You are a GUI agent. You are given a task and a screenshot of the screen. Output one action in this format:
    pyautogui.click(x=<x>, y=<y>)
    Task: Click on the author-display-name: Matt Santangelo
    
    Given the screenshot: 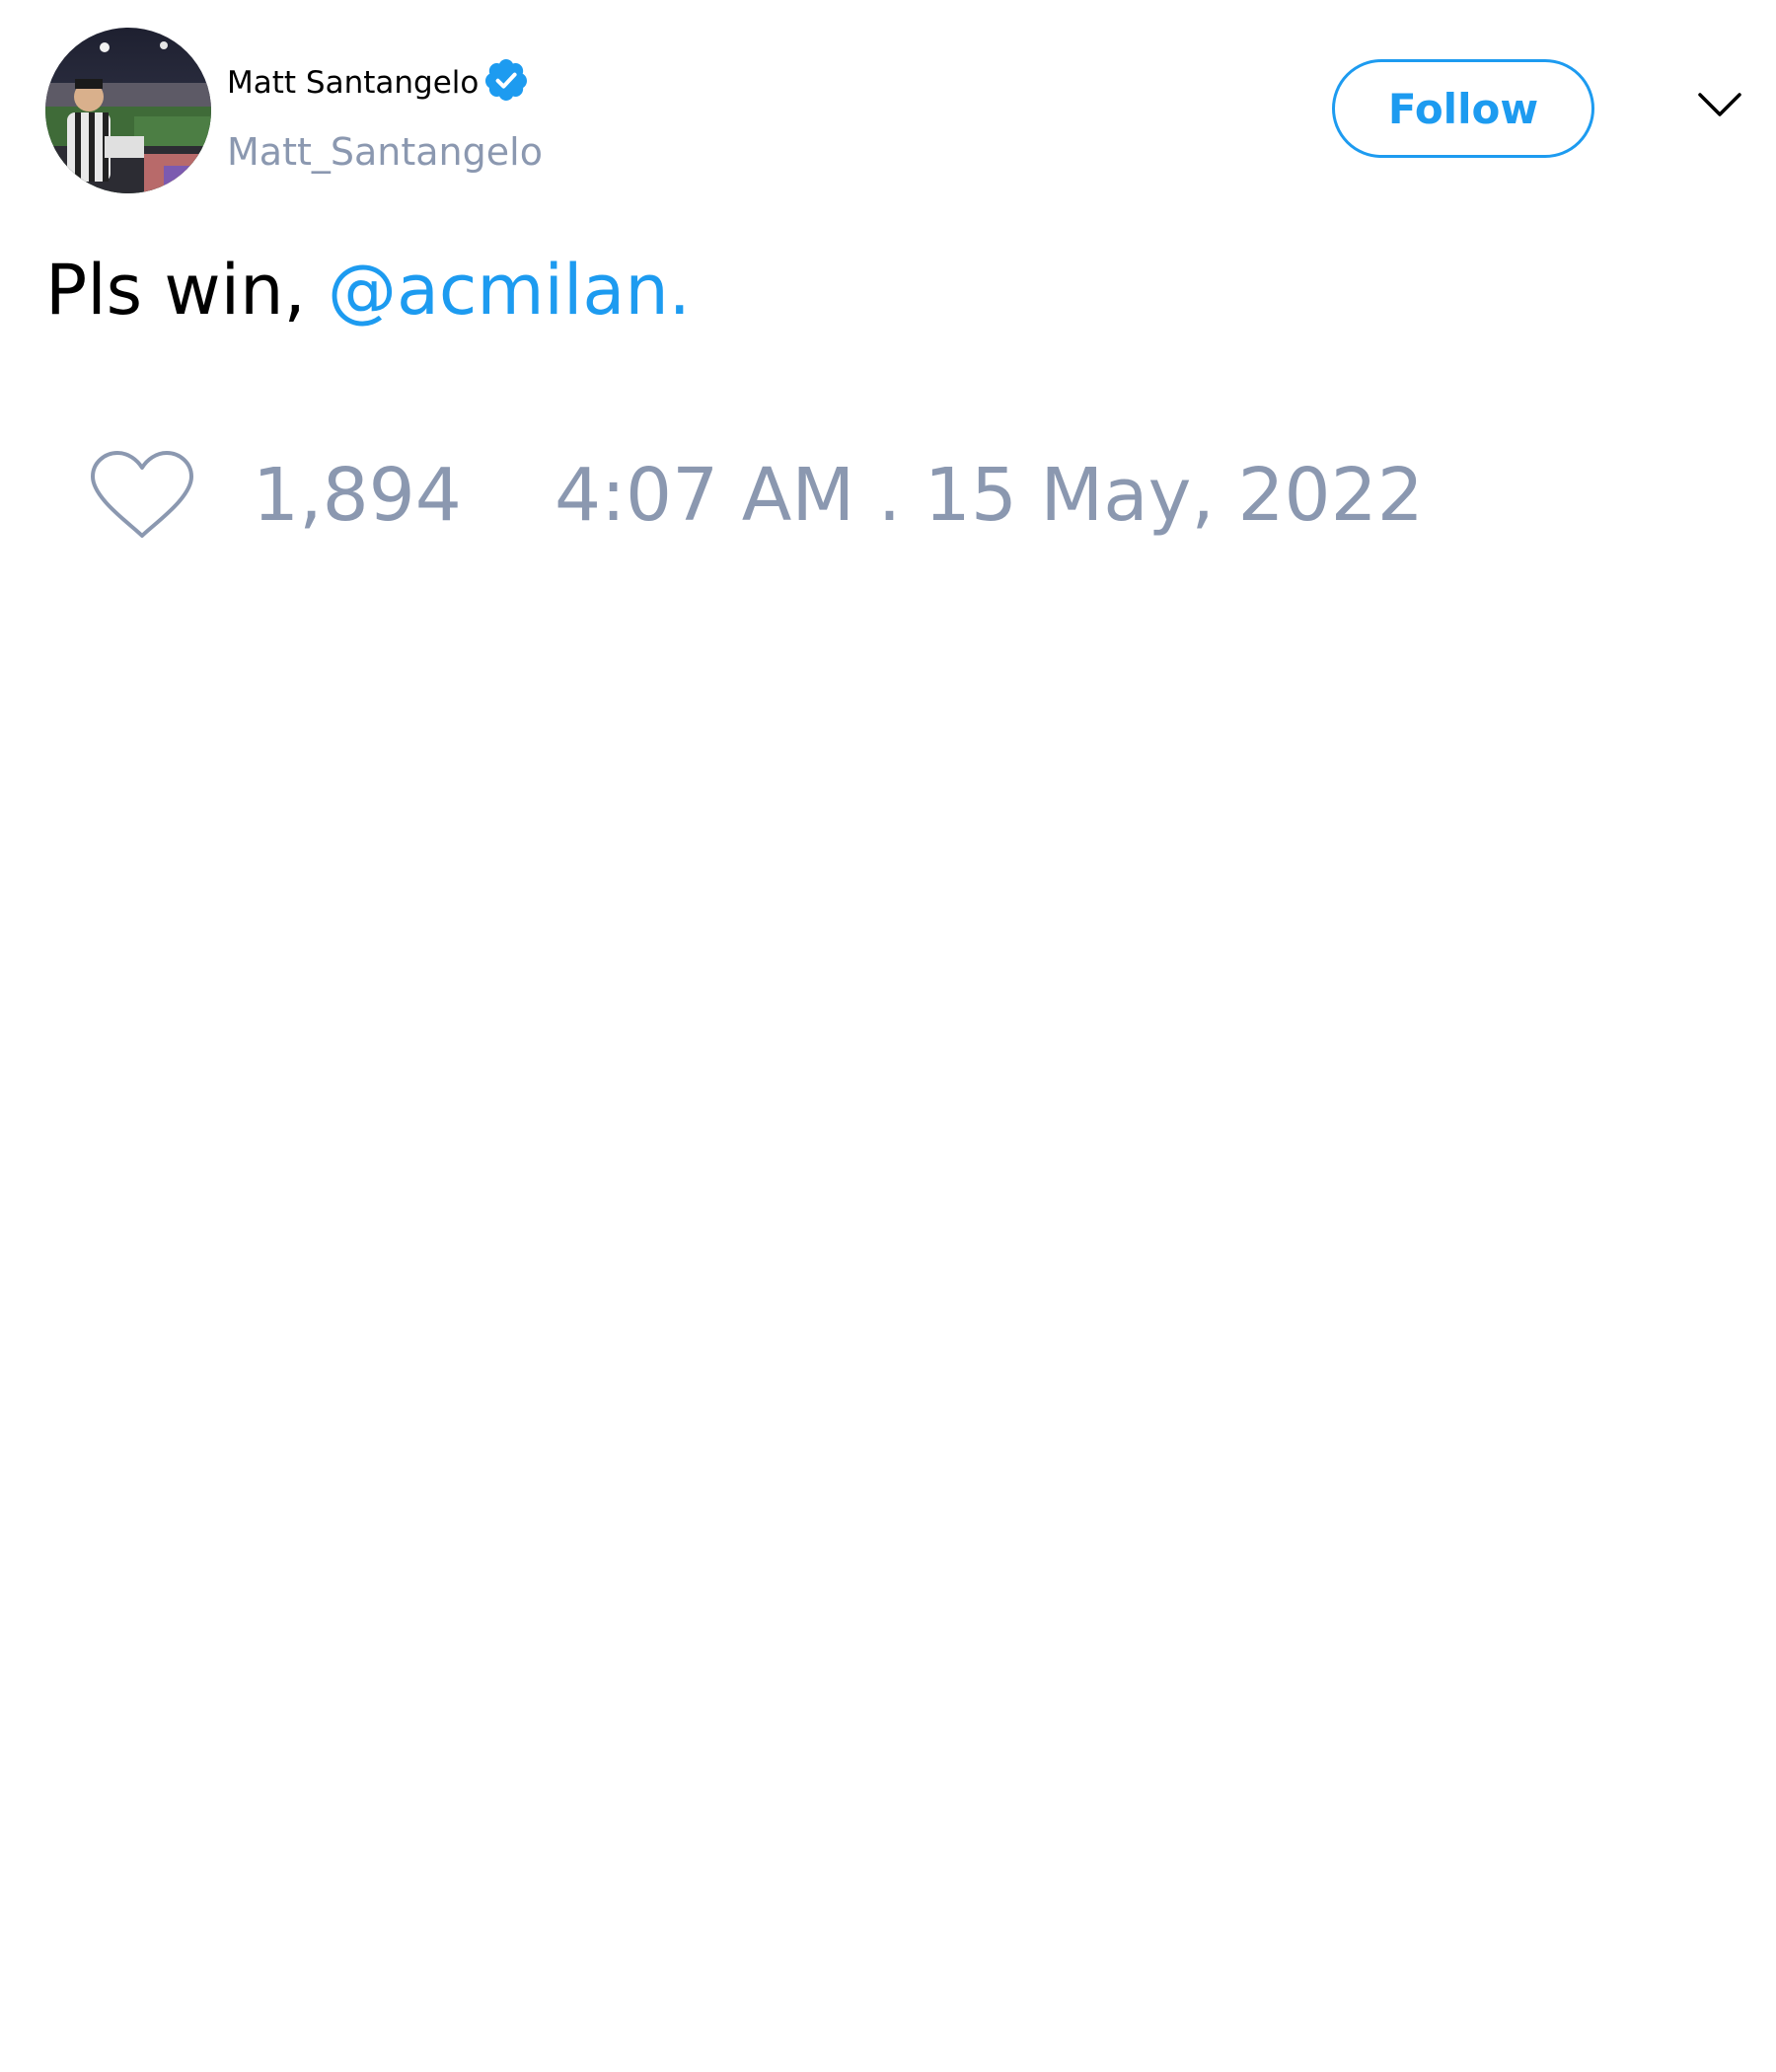 What is the action you would take?
    pyautogui.click(x=353, y=83)
    